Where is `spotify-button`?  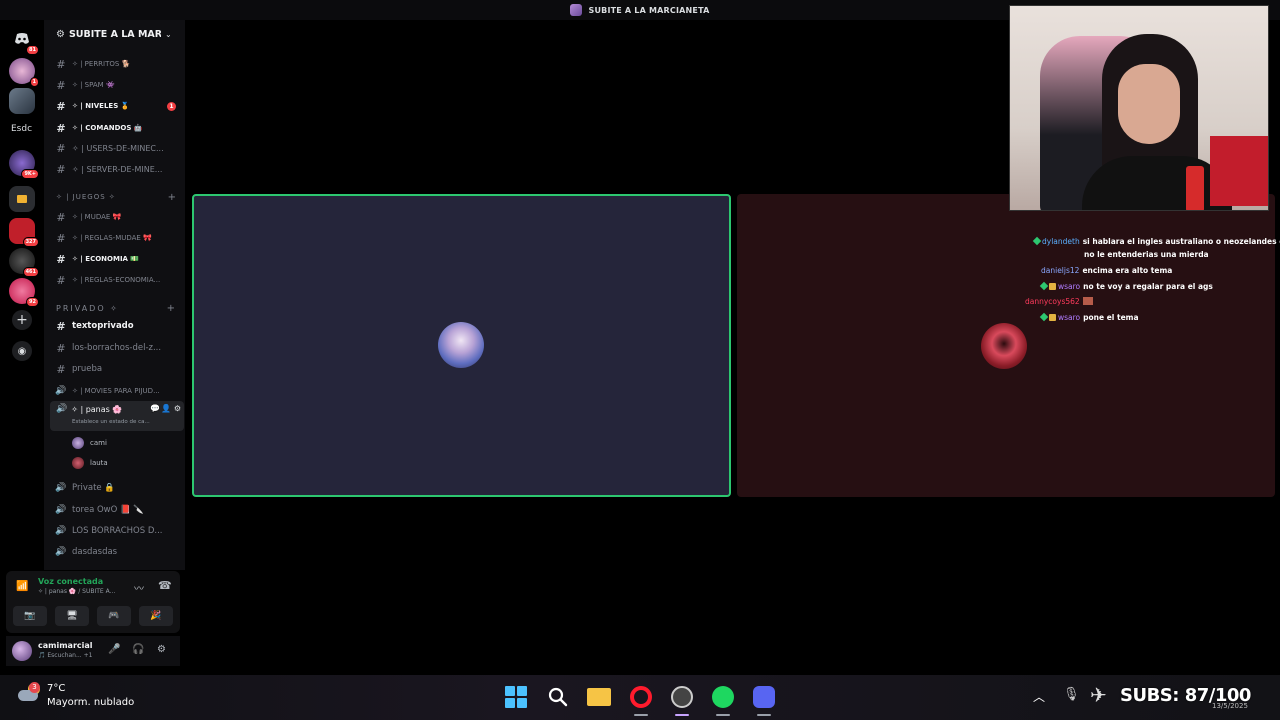
spotify-button is located at coordinates (723, 697).